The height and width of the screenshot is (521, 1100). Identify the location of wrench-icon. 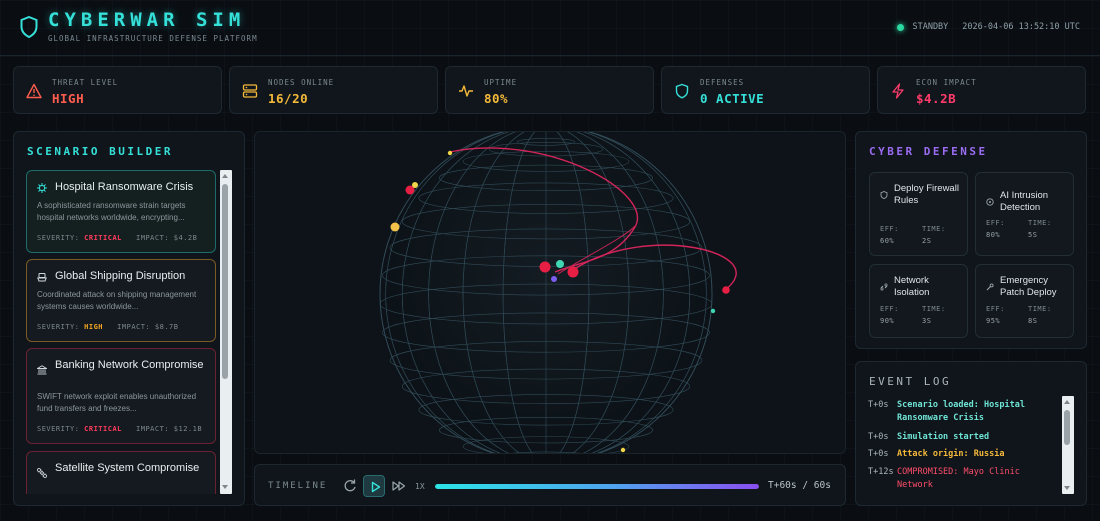
(990, 287).